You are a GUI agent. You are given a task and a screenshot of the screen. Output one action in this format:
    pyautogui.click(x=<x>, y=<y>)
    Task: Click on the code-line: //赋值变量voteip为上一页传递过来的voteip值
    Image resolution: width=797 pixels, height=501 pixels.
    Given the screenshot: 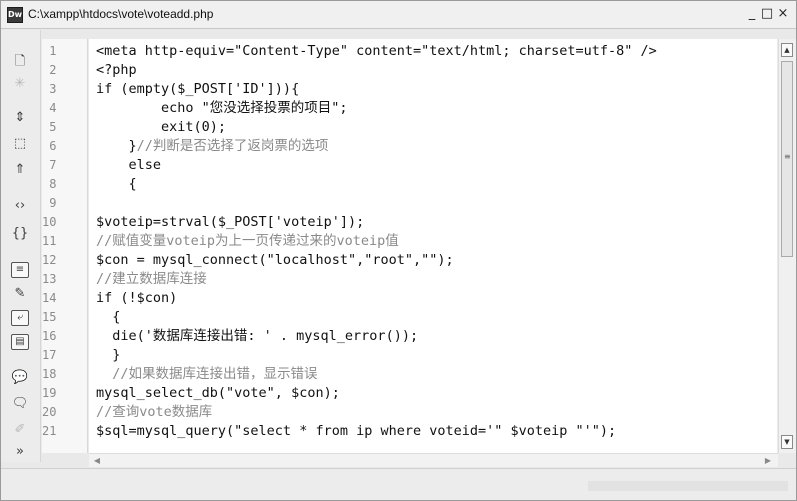 What is the action you would take?
    pyautogui.click(x=373, y=241)
    